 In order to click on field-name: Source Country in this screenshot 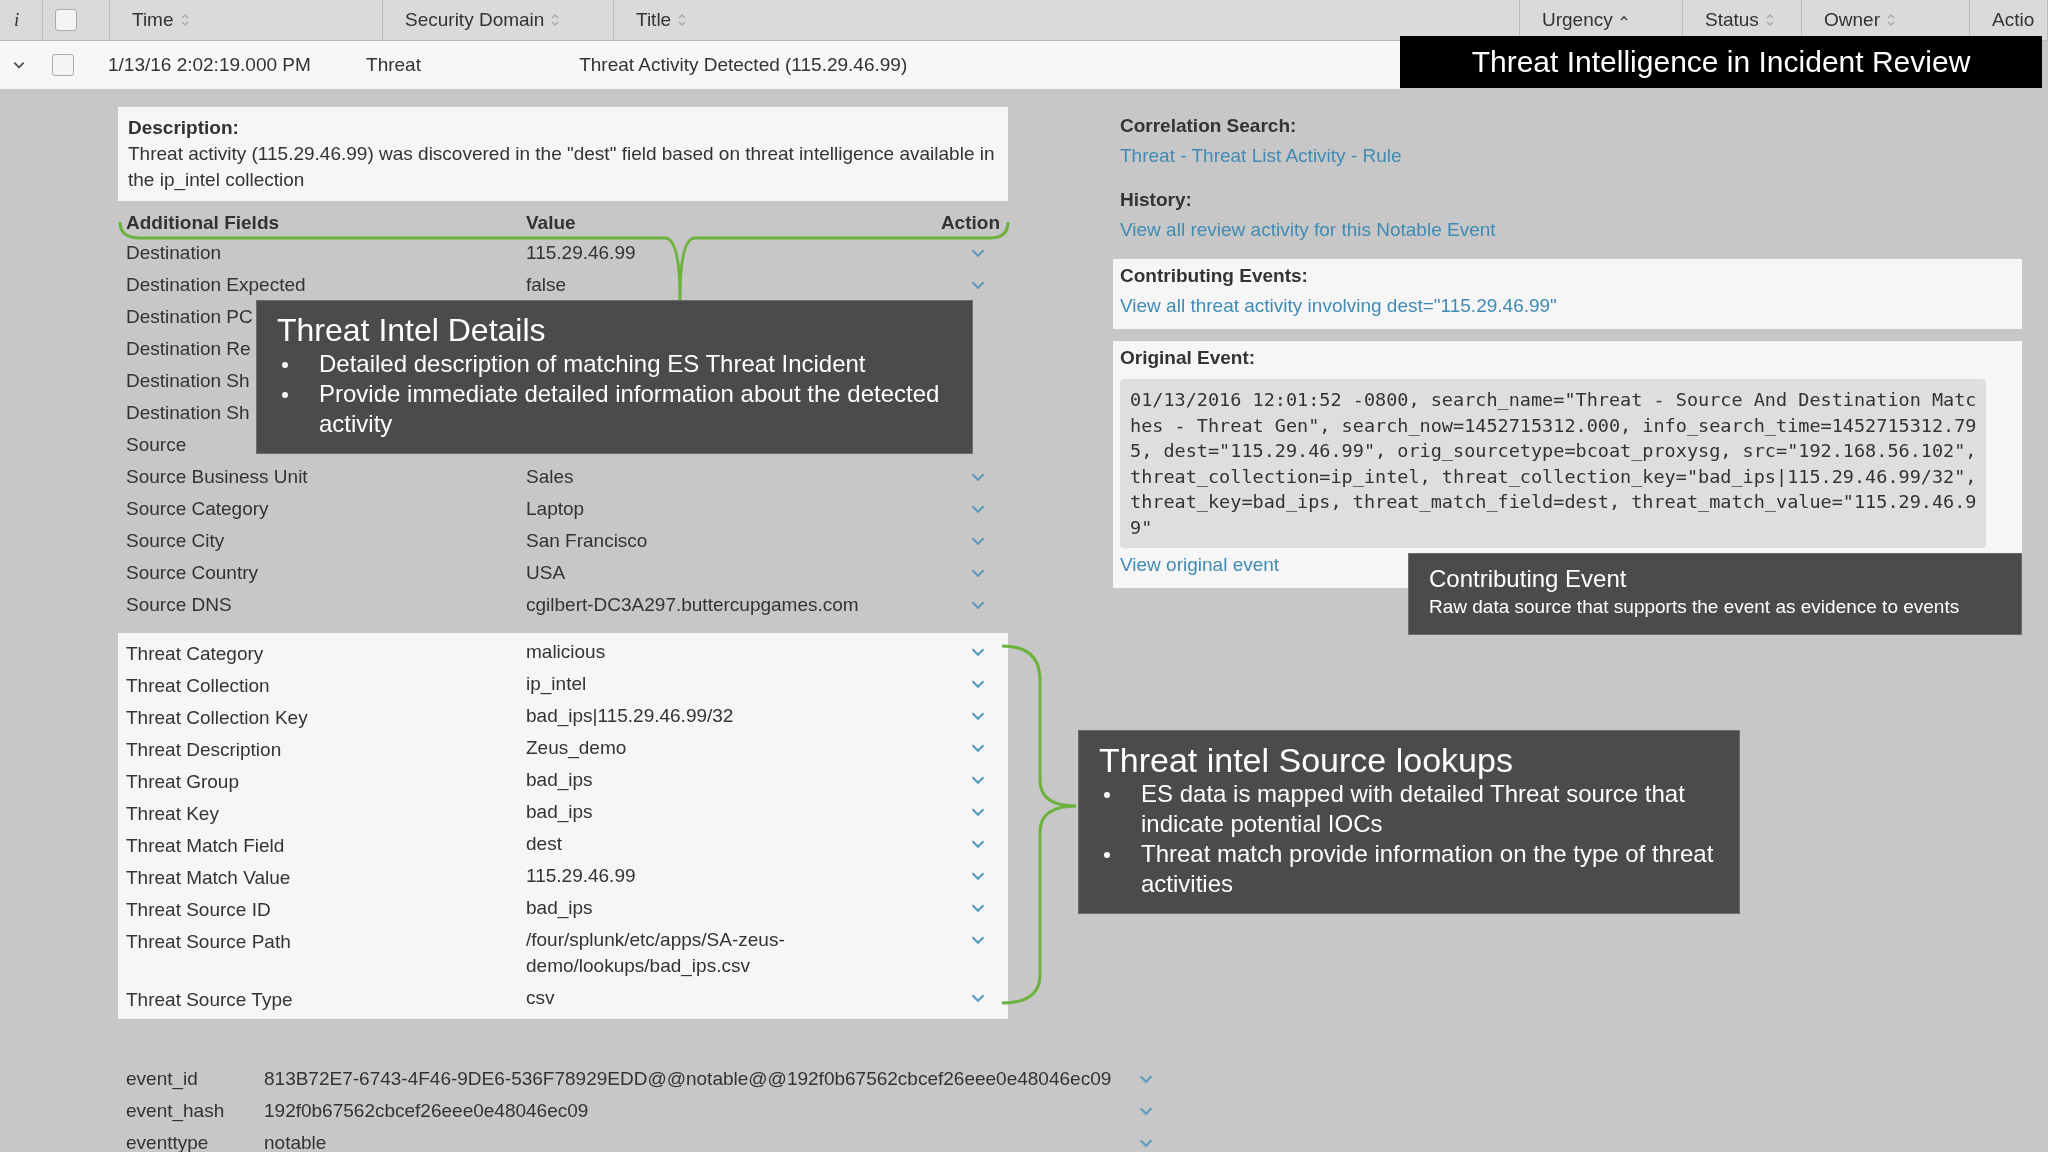, I will do `click(192, 573)`.